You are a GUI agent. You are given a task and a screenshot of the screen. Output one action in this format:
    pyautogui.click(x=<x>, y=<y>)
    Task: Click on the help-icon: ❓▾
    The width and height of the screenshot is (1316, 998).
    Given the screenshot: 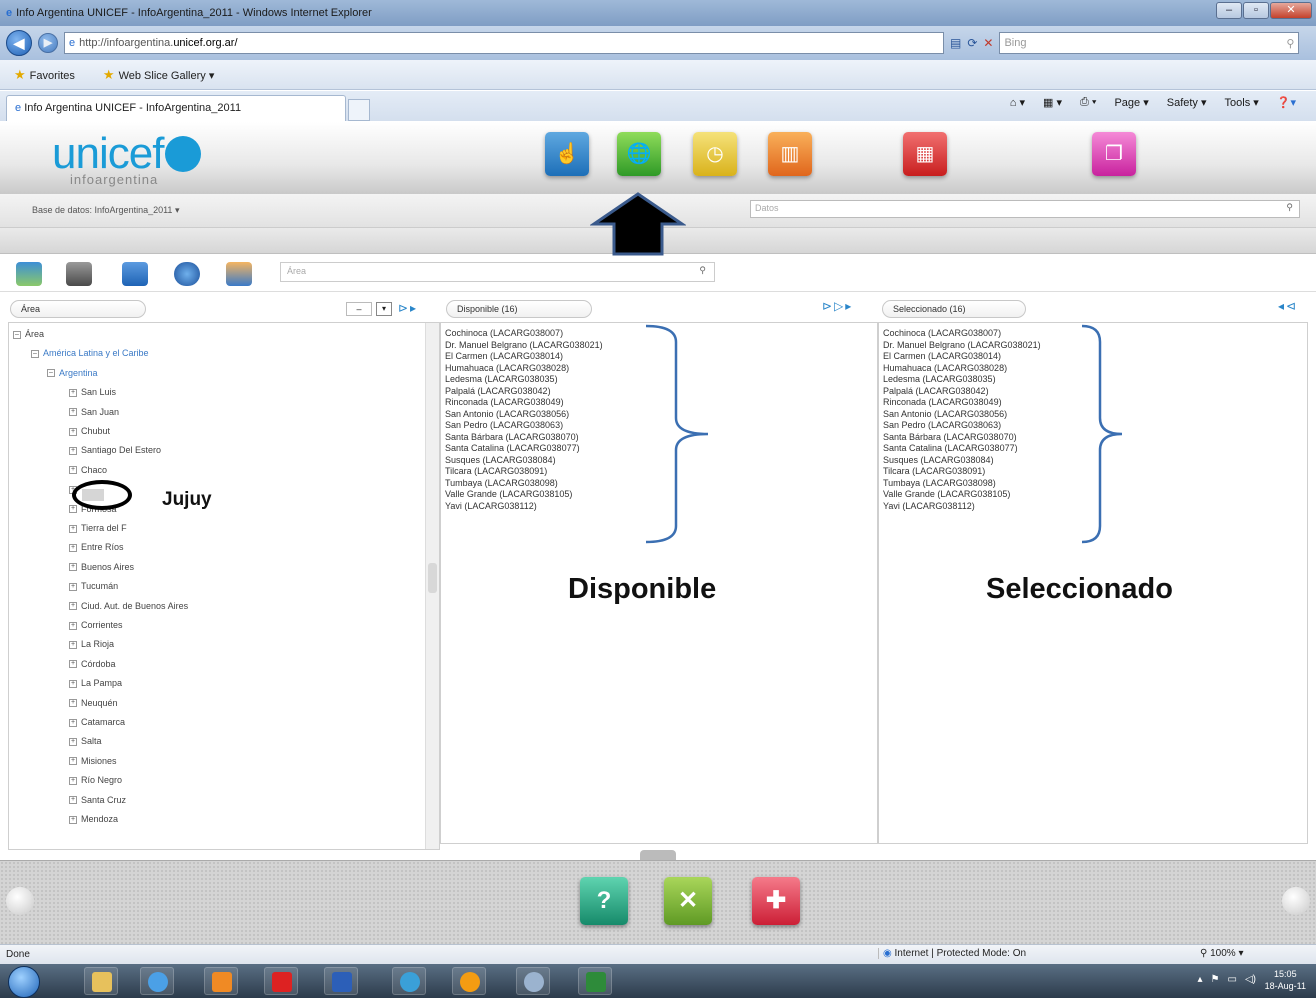 What is the action you would take?
    pyautogui.click(x=1286, y=102)
    